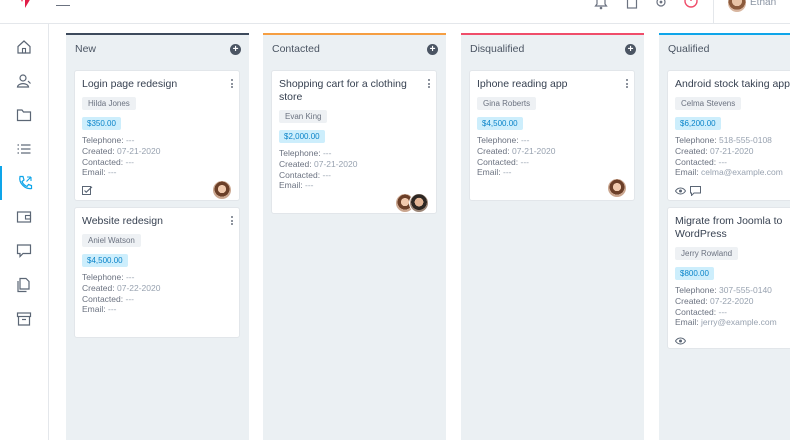 This screenshot has width=790, height=440. I want to click on contact-tag: Jerry Rowland, so click(707, 253).